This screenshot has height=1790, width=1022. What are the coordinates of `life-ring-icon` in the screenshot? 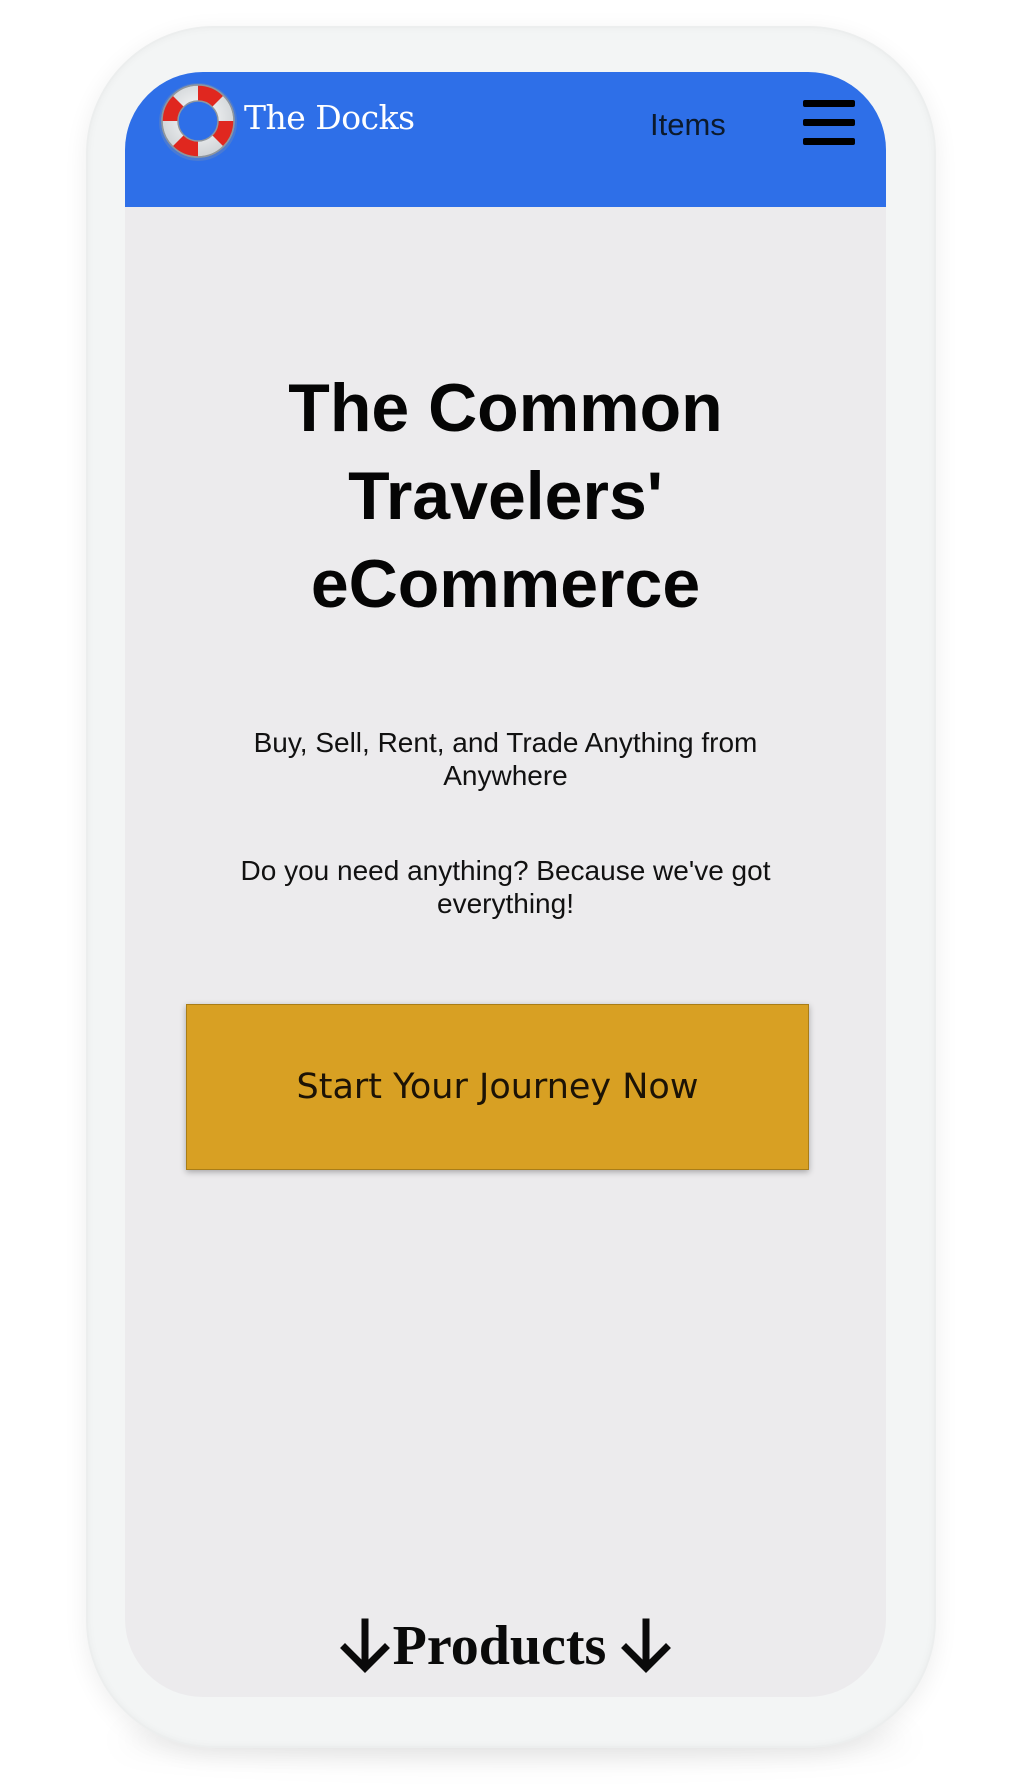 It's located at (198, 121).